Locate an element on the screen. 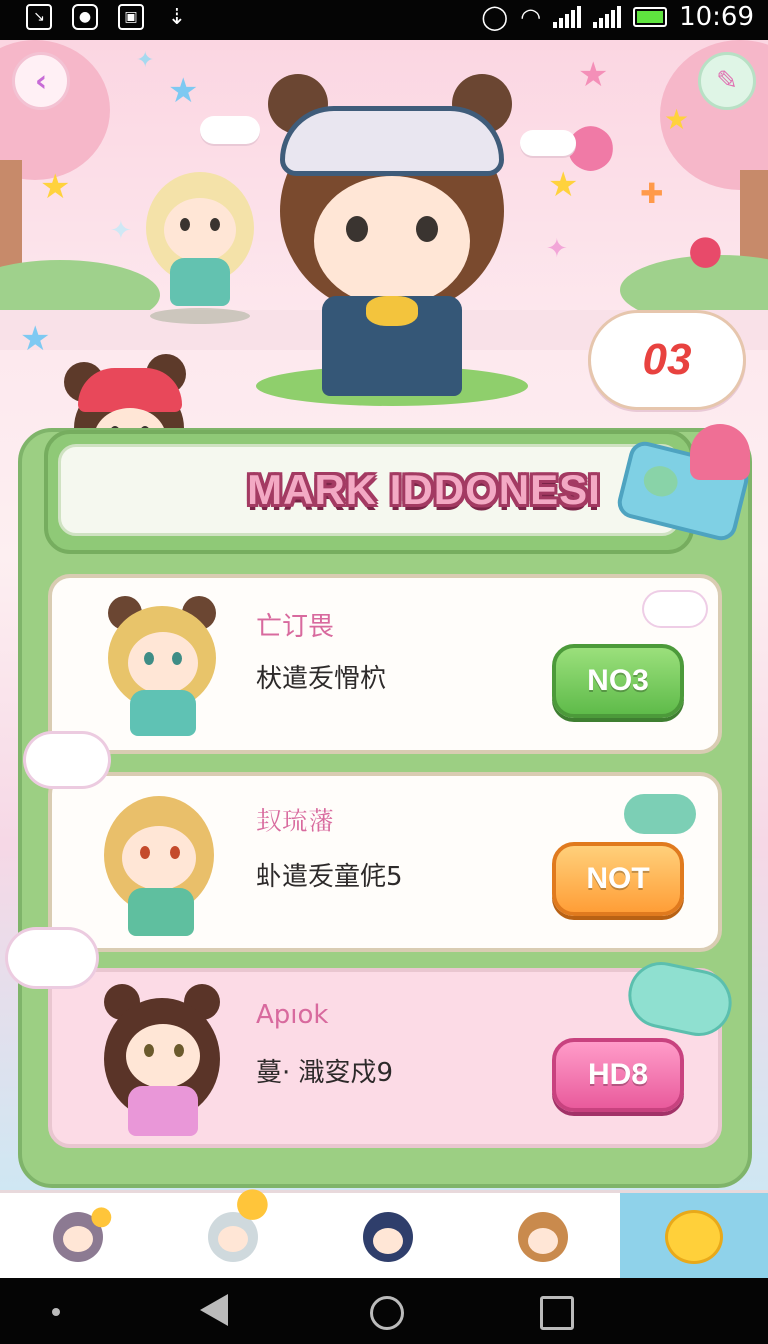 The width and height of the screenshot is (768, 1344). camera-icon: ● is located at coordinates (85, 17).